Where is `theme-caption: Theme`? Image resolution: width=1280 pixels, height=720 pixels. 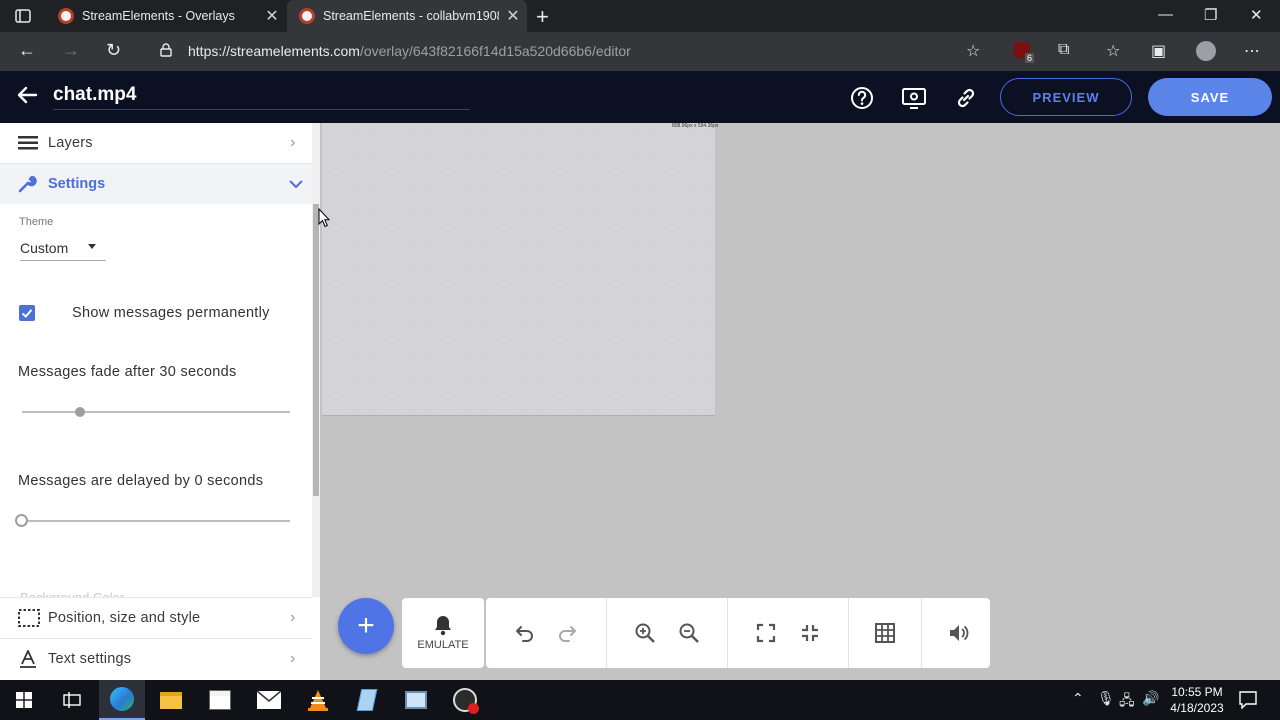 theme-caption: Theme is located at coordinates (36, 222).